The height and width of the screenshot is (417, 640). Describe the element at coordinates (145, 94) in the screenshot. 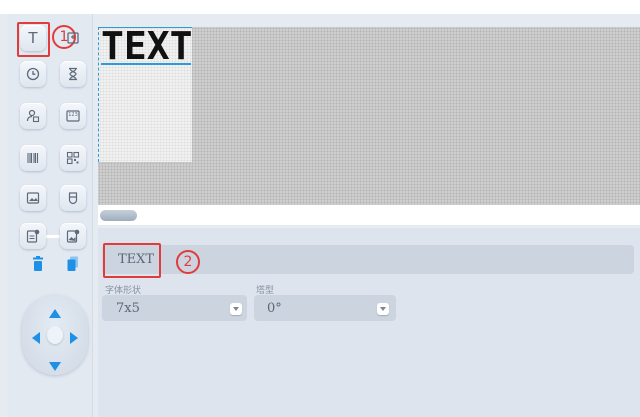

I see `print-label-area: TEXT` at that location.